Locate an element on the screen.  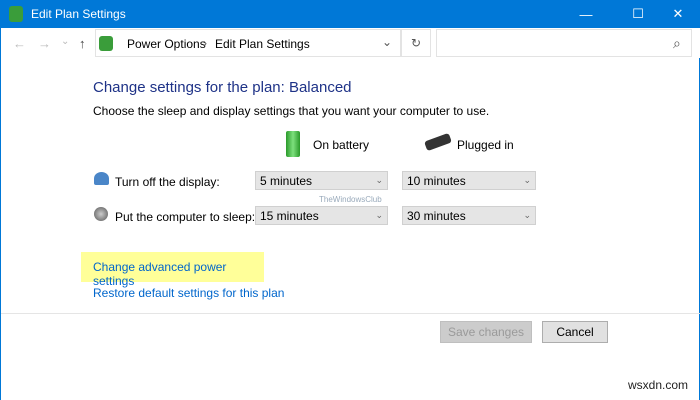
select-value: 30 minutes is located at coordinates (436, 215).